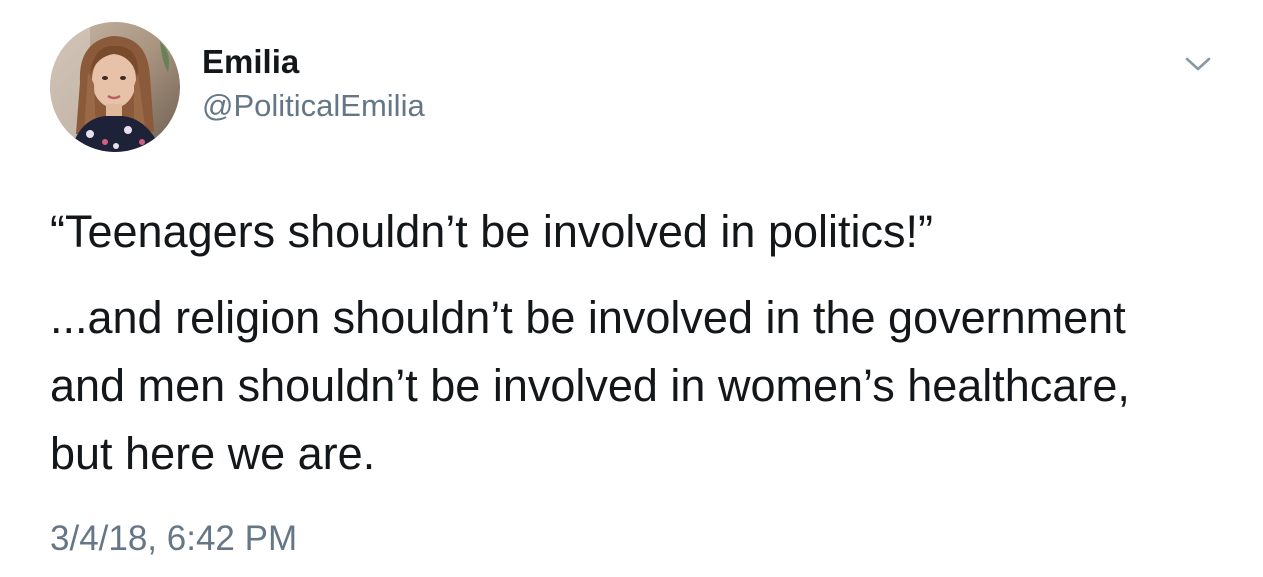 The image size is (1263, 577). I want to click on display-name: Emilia, so click(250, 62).